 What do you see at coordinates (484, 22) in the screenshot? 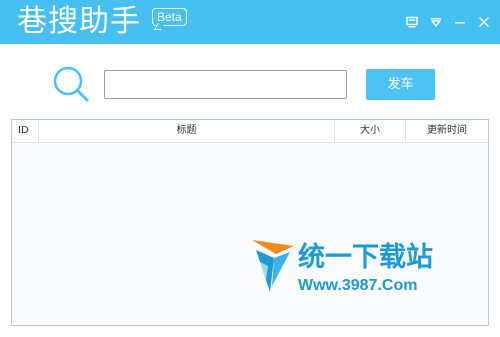
I see `close-icon` at bounding box center [484, 22].